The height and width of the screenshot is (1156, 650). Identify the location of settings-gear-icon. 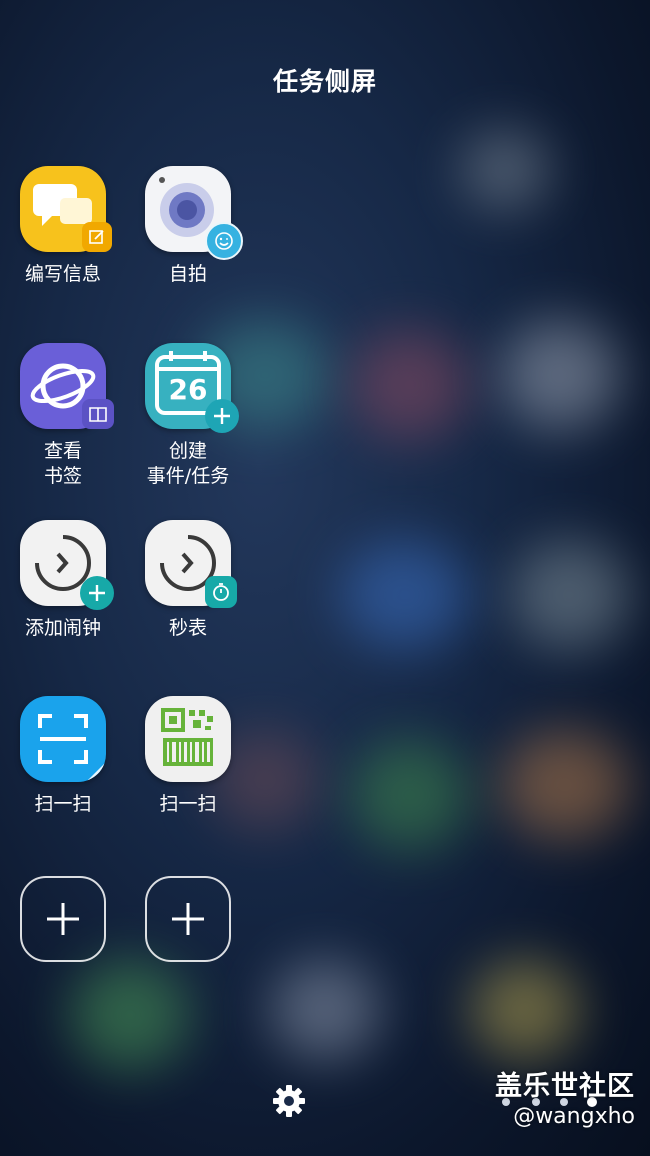
(289, 1101).